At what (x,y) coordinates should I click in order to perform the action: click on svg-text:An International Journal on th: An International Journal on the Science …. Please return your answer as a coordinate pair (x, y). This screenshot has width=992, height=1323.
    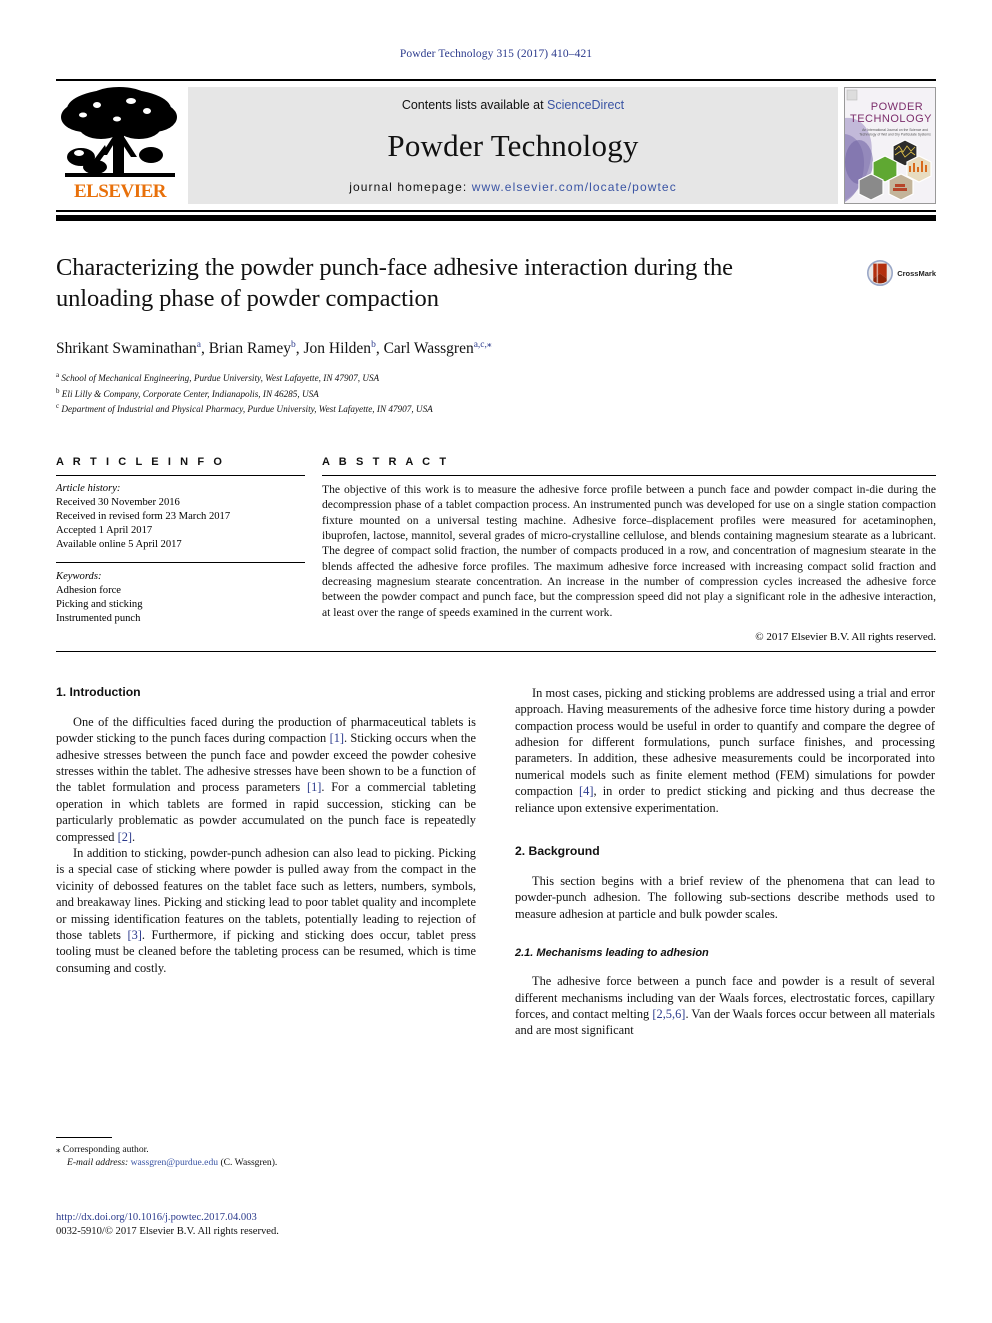
    Looking at the image, I should click on (895, 130).